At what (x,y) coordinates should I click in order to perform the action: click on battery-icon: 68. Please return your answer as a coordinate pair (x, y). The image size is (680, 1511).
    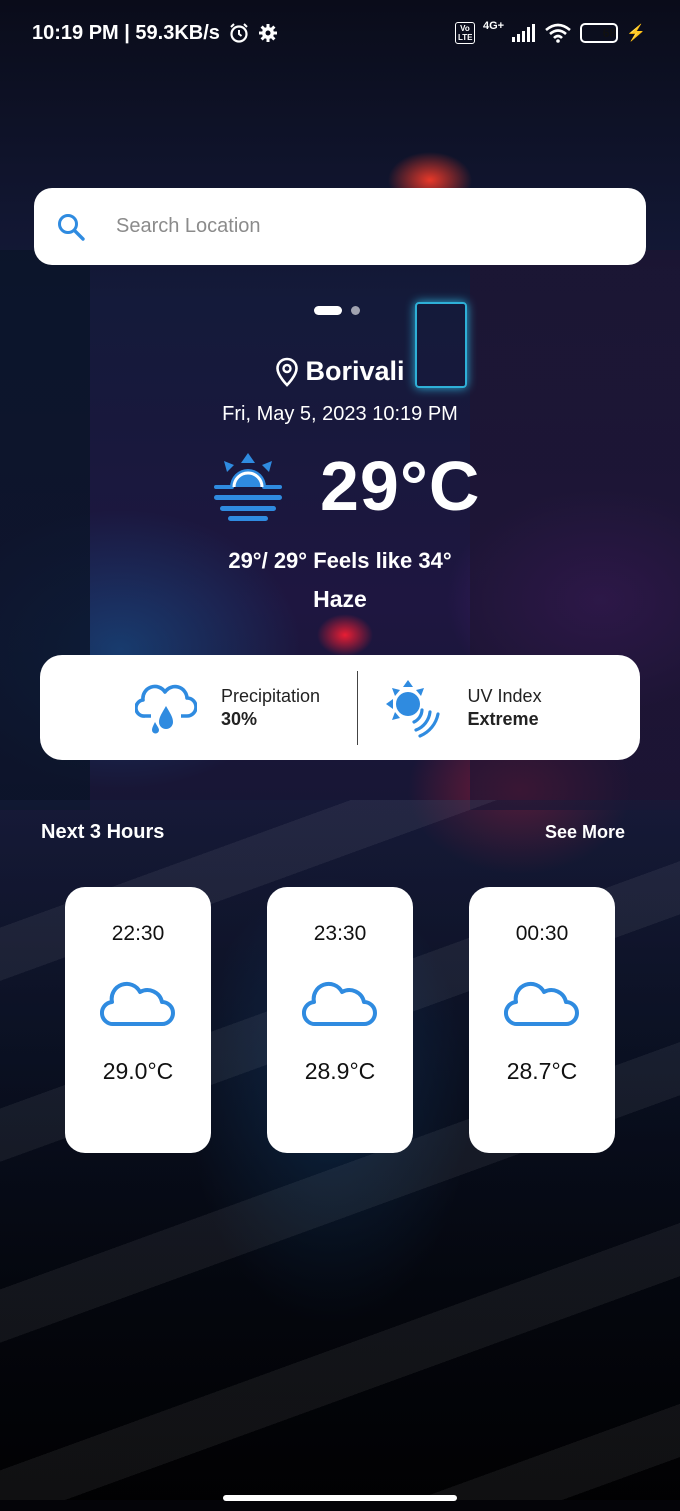
    Looking at the image, I should click on (599, 33).